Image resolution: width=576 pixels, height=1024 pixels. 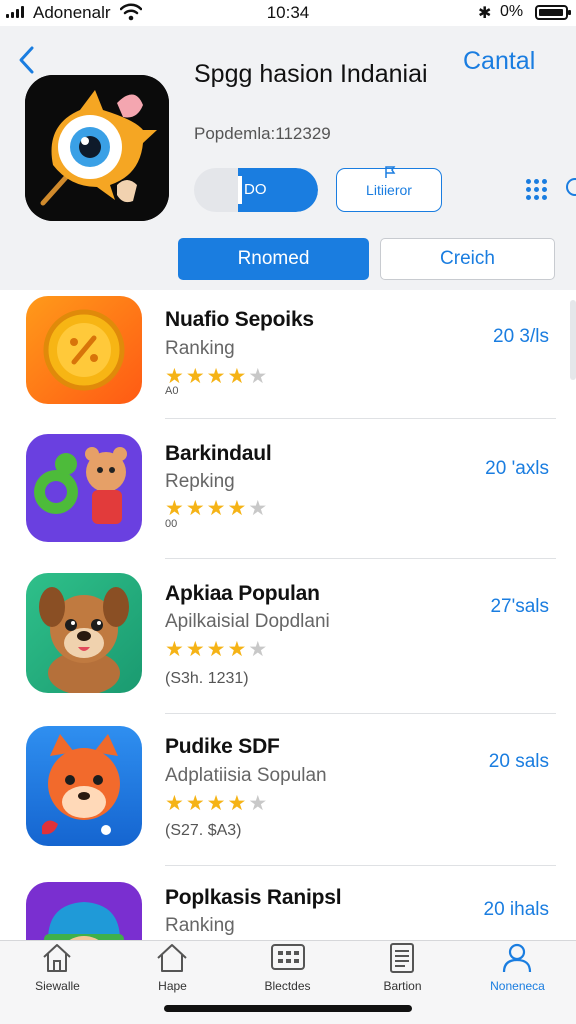 I want to click on segmented-toggle: DO, so click(x=256, y=190).